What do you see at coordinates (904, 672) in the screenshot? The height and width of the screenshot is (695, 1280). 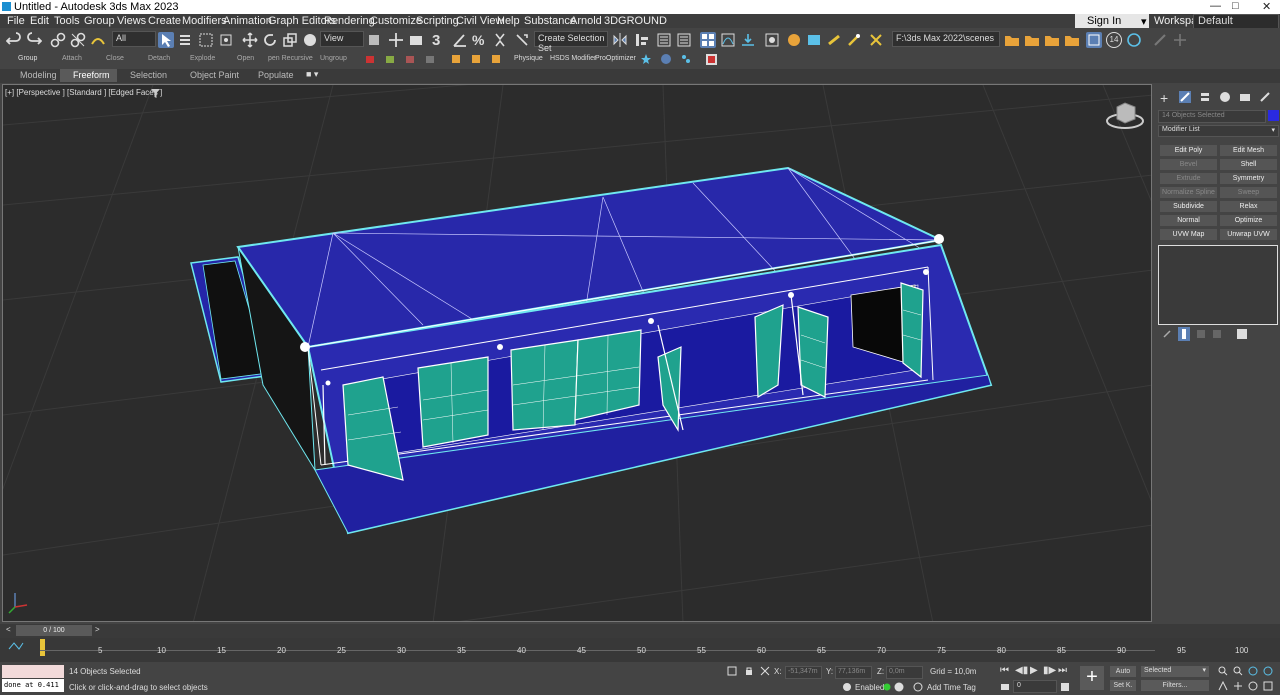 I see `z-coordinate-field: 0,0m` at bounding box center [904, 672].